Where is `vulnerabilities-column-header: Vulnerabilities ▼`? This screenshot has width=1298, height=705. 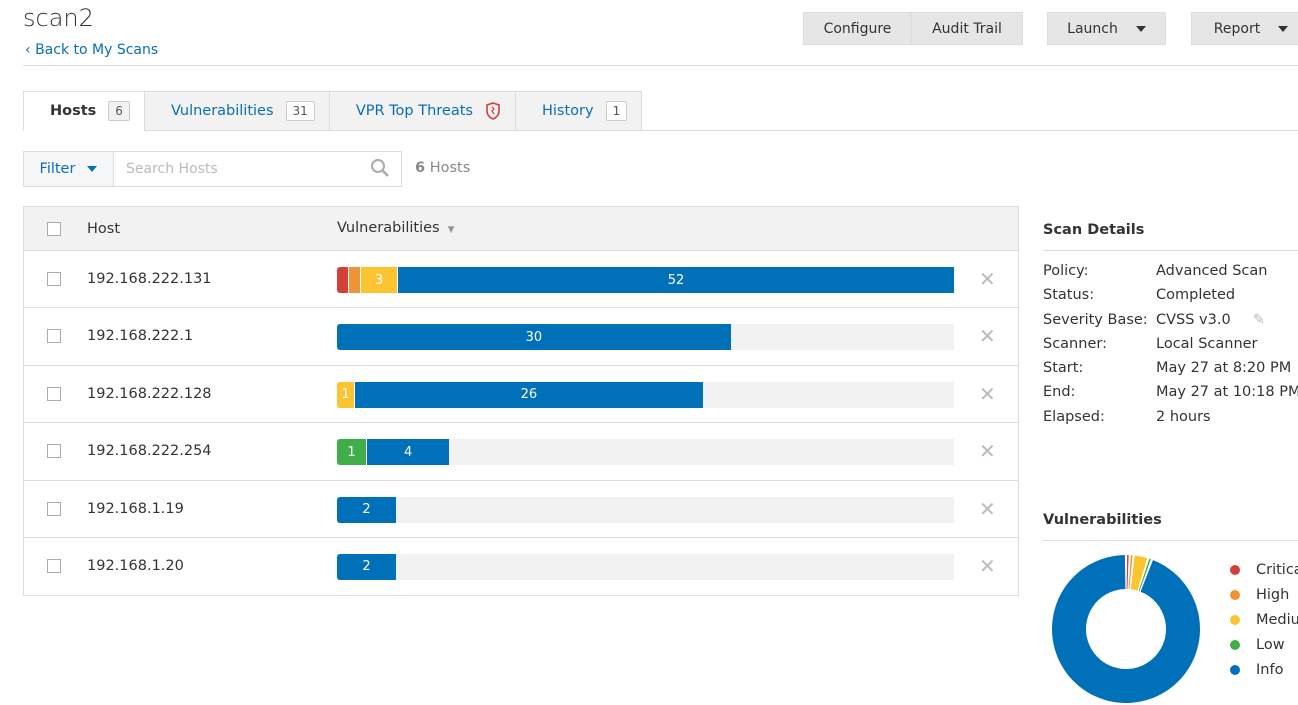 vulnerabilities-column-header: Vulnerabilities ▼ is located at coordinates (396, 228).